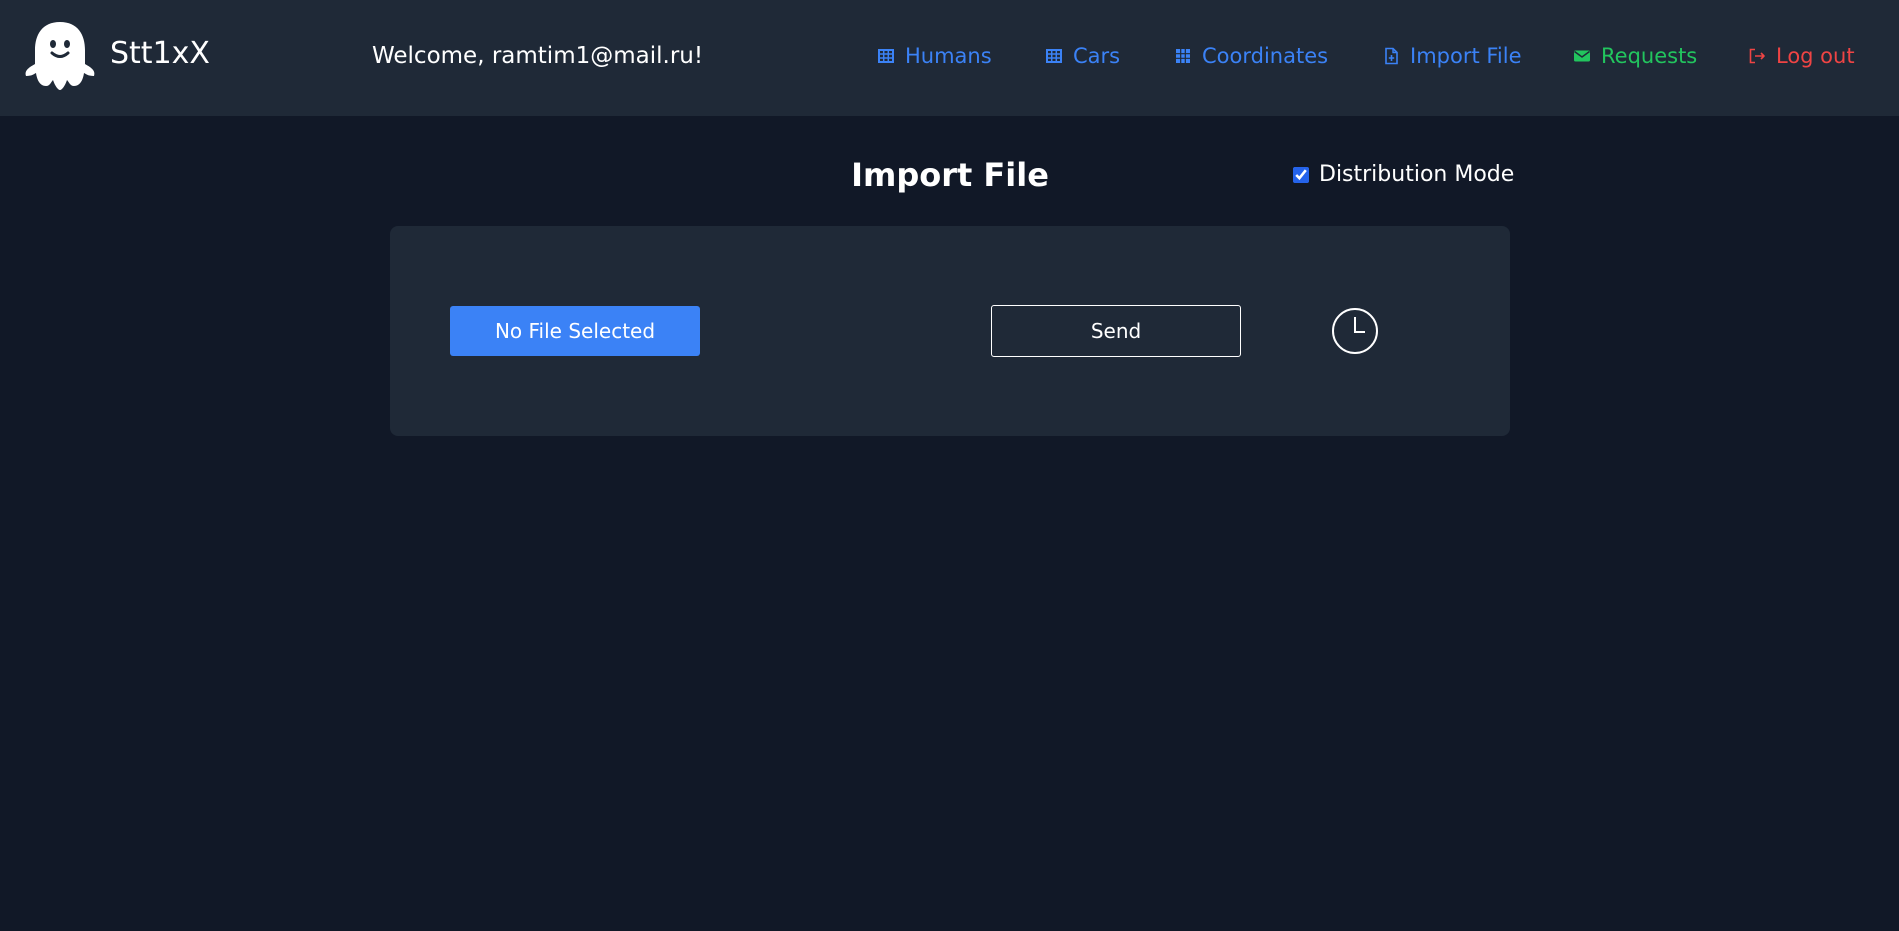  Describe the element at coordinates (1466, 56) in the screenshot. I see `nav-import-file-label: Import File` at that location.